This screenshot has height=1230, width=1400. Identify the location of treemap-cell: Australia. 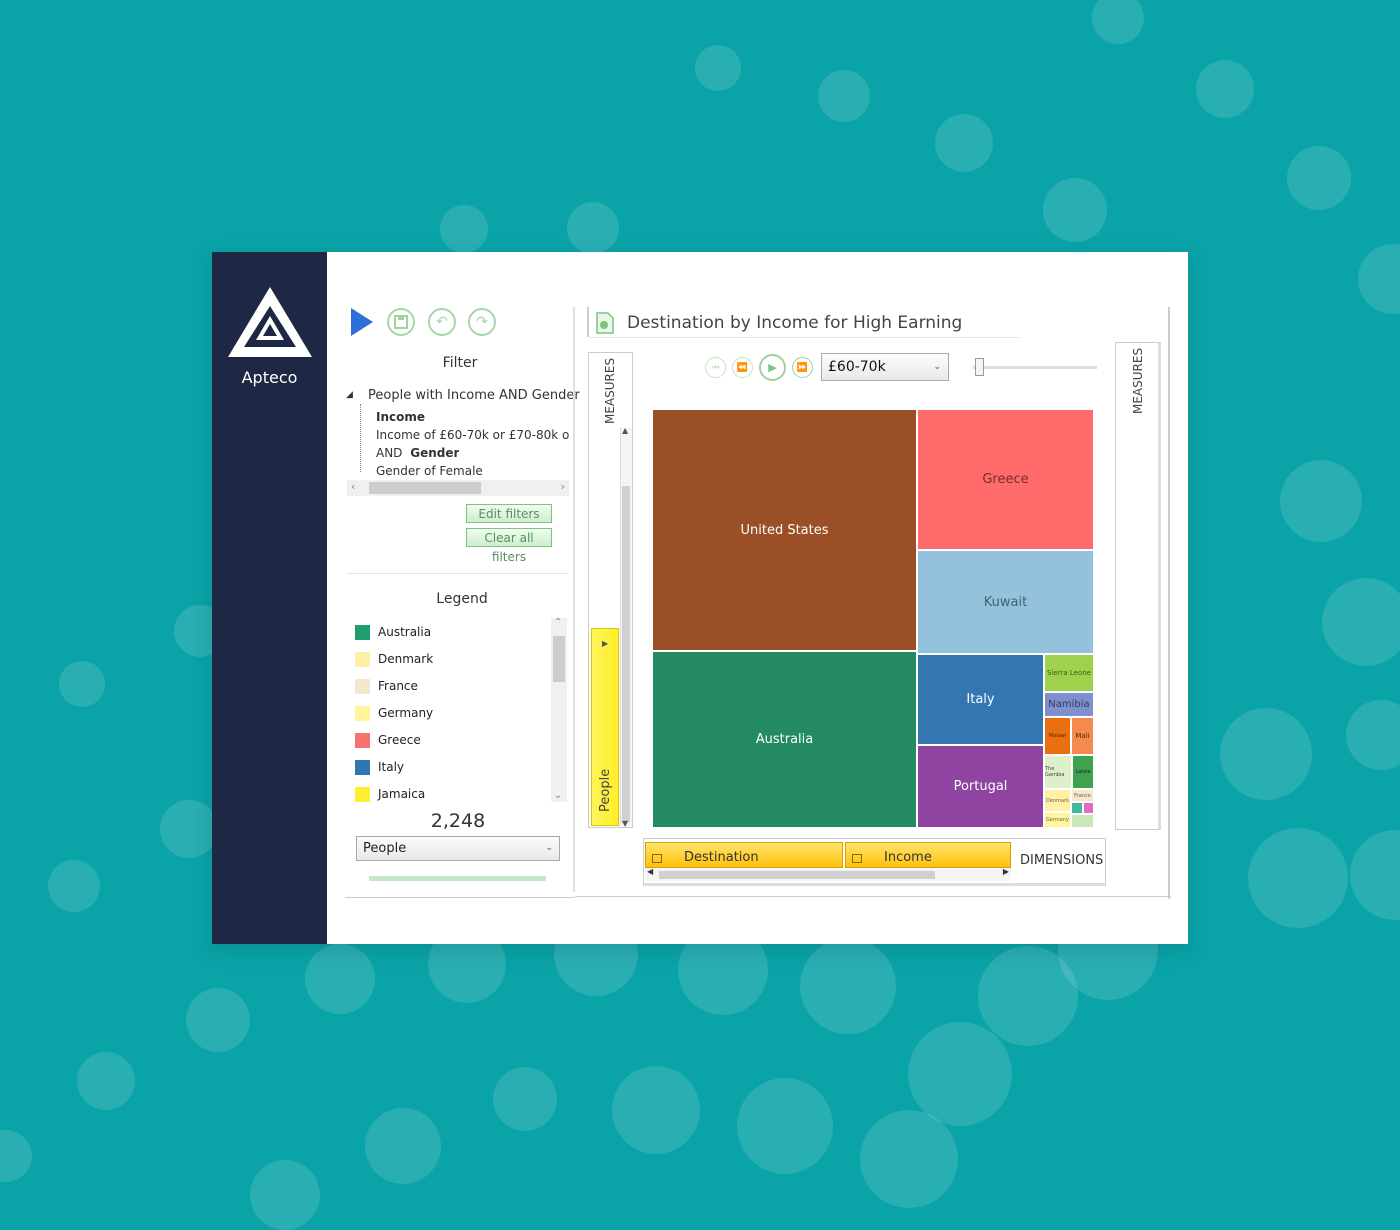
(785, 740).